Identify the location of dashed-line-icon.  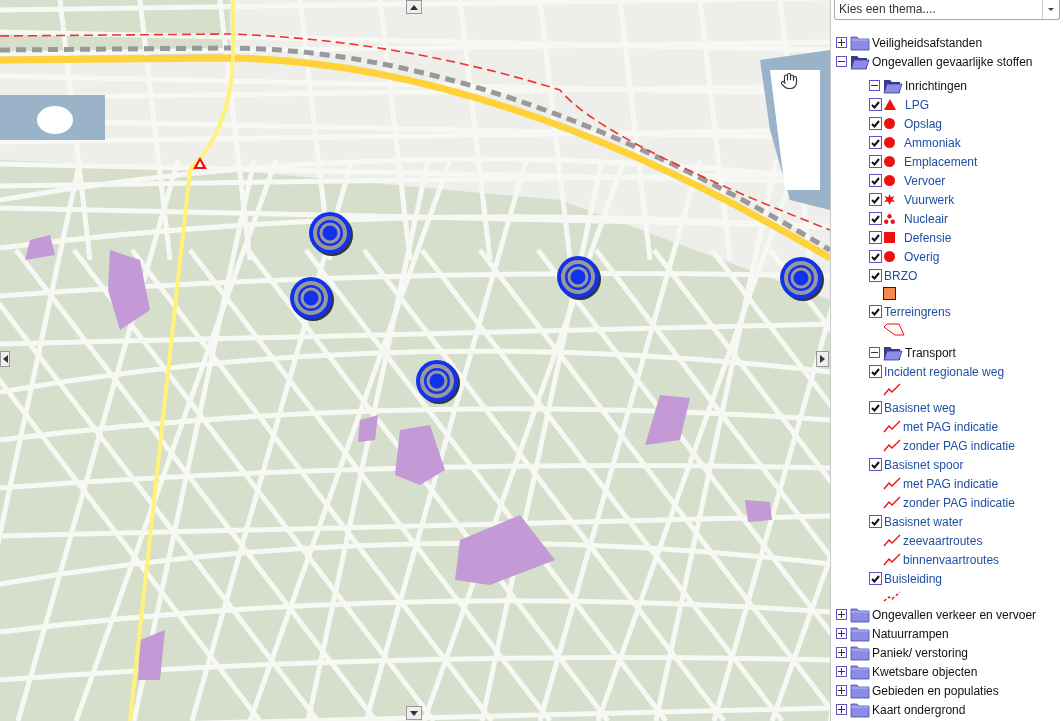
(892, 596).